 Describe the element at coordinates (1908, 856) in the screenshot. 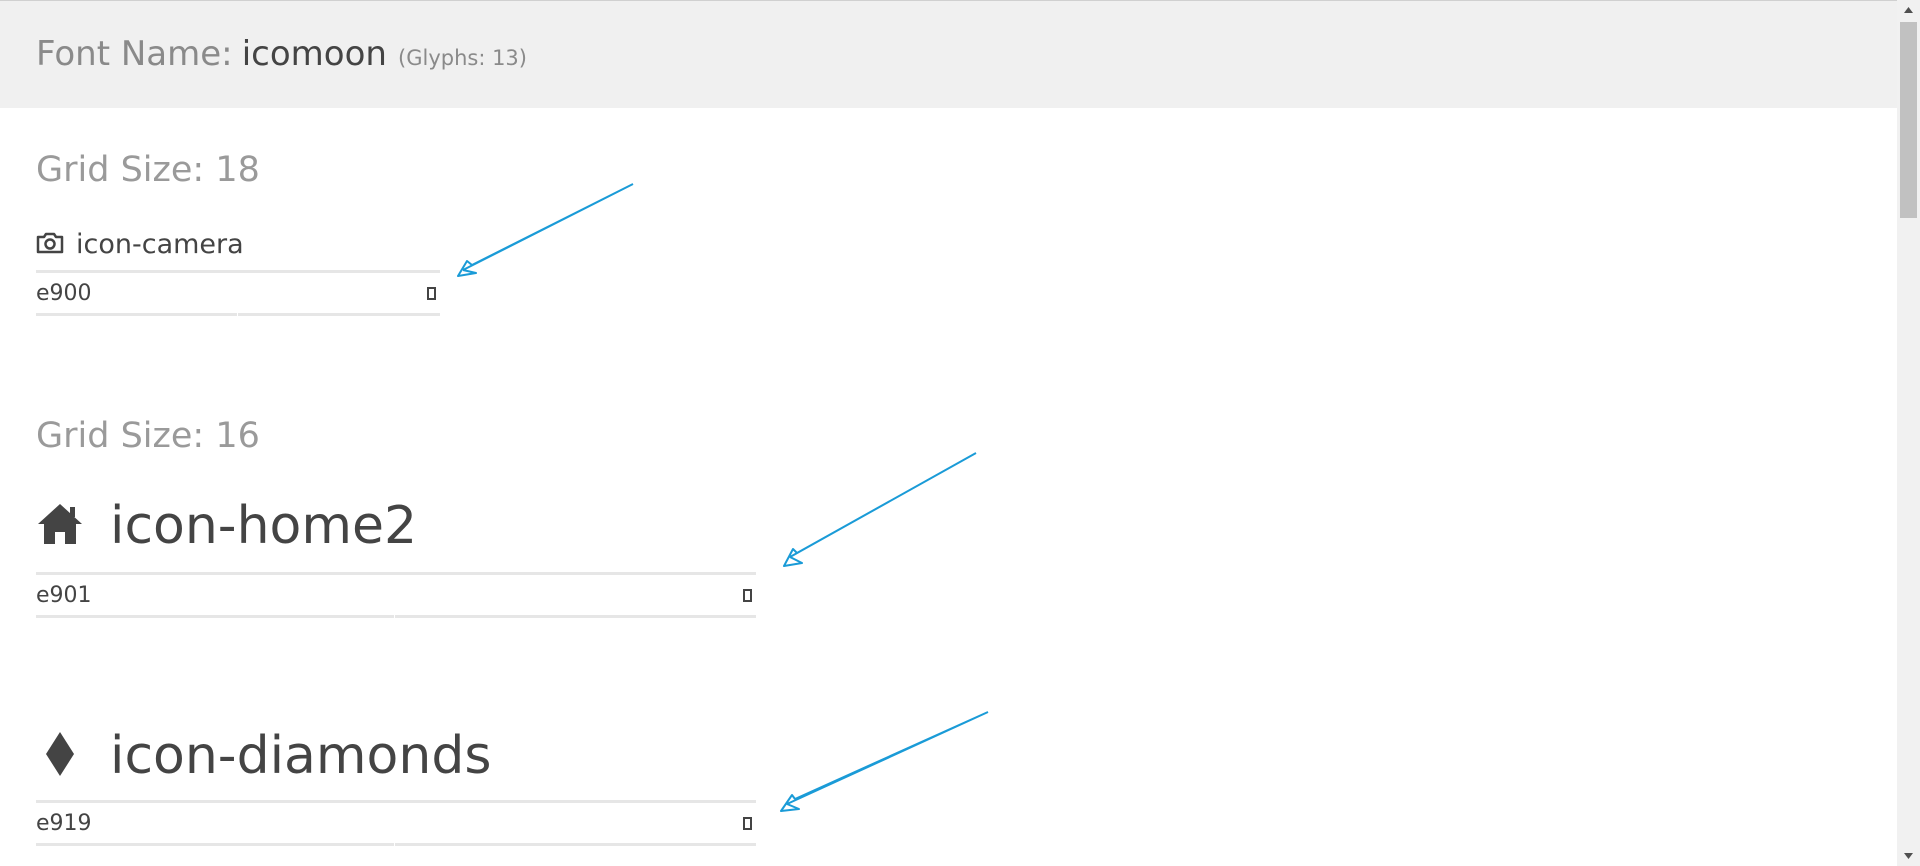

I see `scroll-down-icon` at that location.